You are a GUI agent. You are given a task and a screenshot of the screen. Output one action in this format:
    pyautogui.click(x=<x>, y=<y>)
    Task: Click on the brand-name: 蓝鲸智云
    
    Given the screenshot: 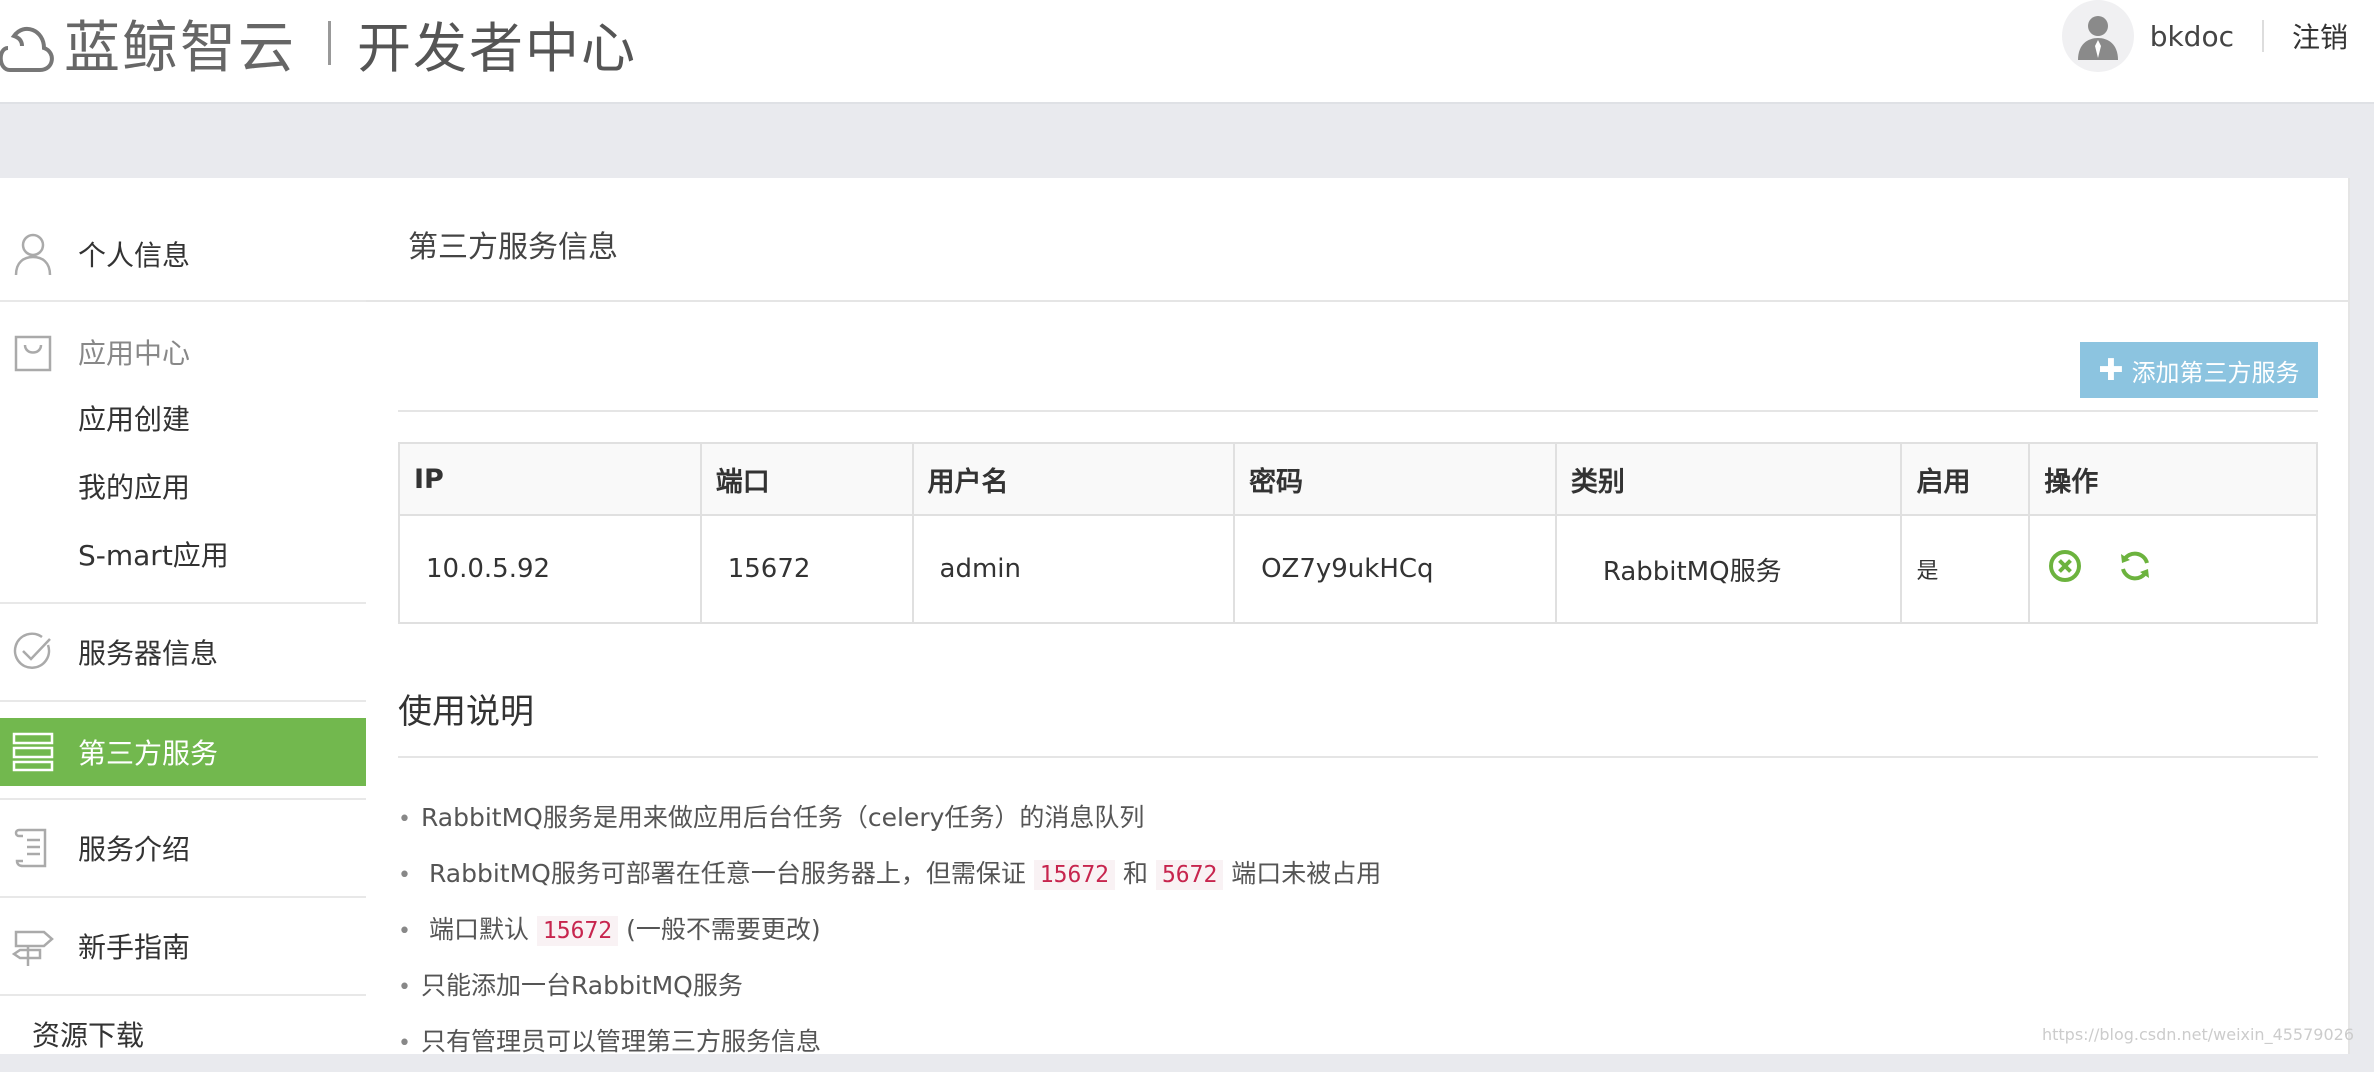 What is the action you would take?
    pyautogui.click(x=180, y=48)
    